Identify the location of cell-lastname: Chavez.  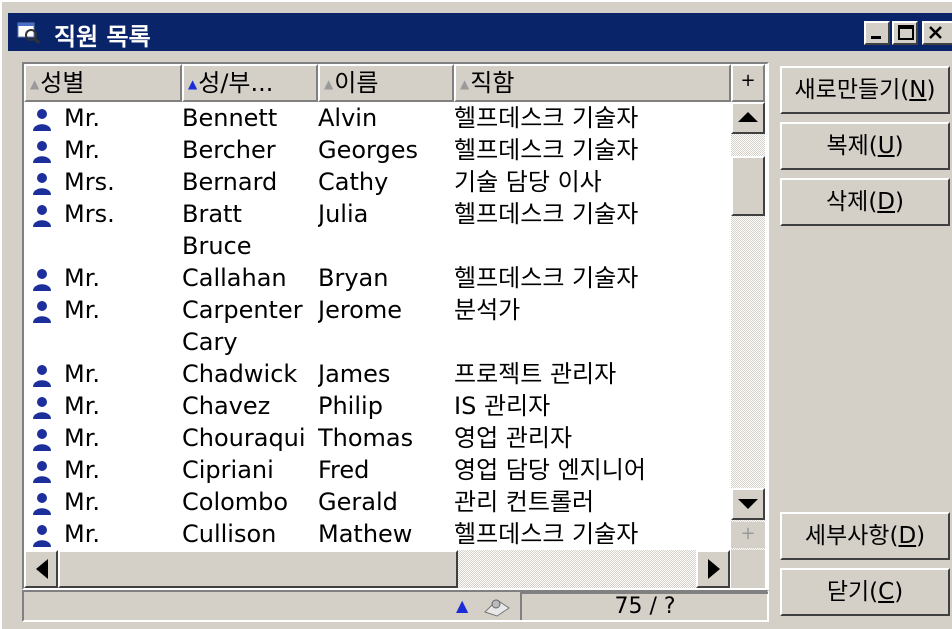
(226, 406).